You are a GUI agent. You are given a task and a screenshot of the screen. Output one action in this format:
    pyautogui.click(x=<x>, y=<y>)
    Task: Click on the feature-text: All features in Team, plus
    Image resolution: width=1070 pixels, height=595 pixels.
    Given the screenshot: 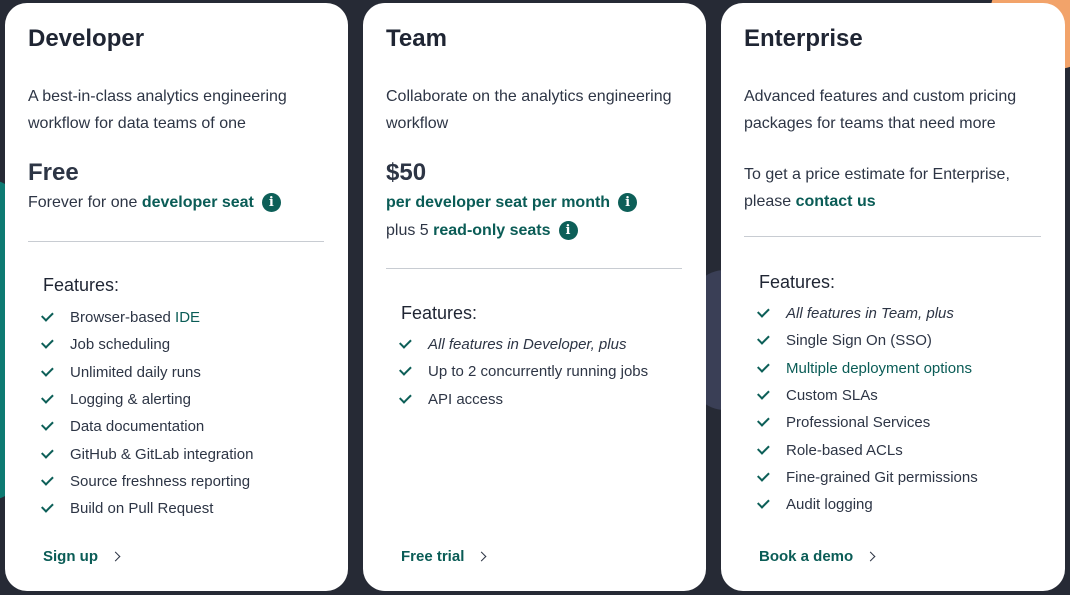 What is the action you would take?
    pyautogui.click(x=870, y=314)
    